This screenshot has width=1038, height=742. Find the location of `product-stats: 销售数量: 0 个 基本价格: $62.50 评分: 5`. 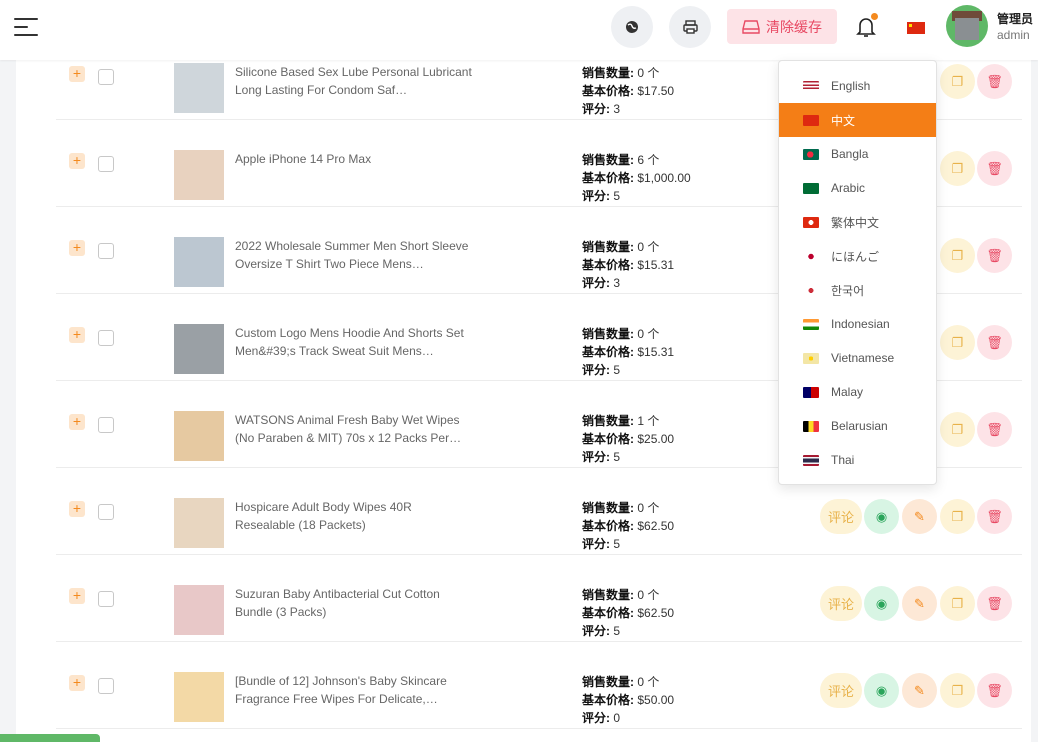

product-stats: 销售数量: 0 个 基本价格: $62.50 评分: 5 is located at coordinates (628, 613).